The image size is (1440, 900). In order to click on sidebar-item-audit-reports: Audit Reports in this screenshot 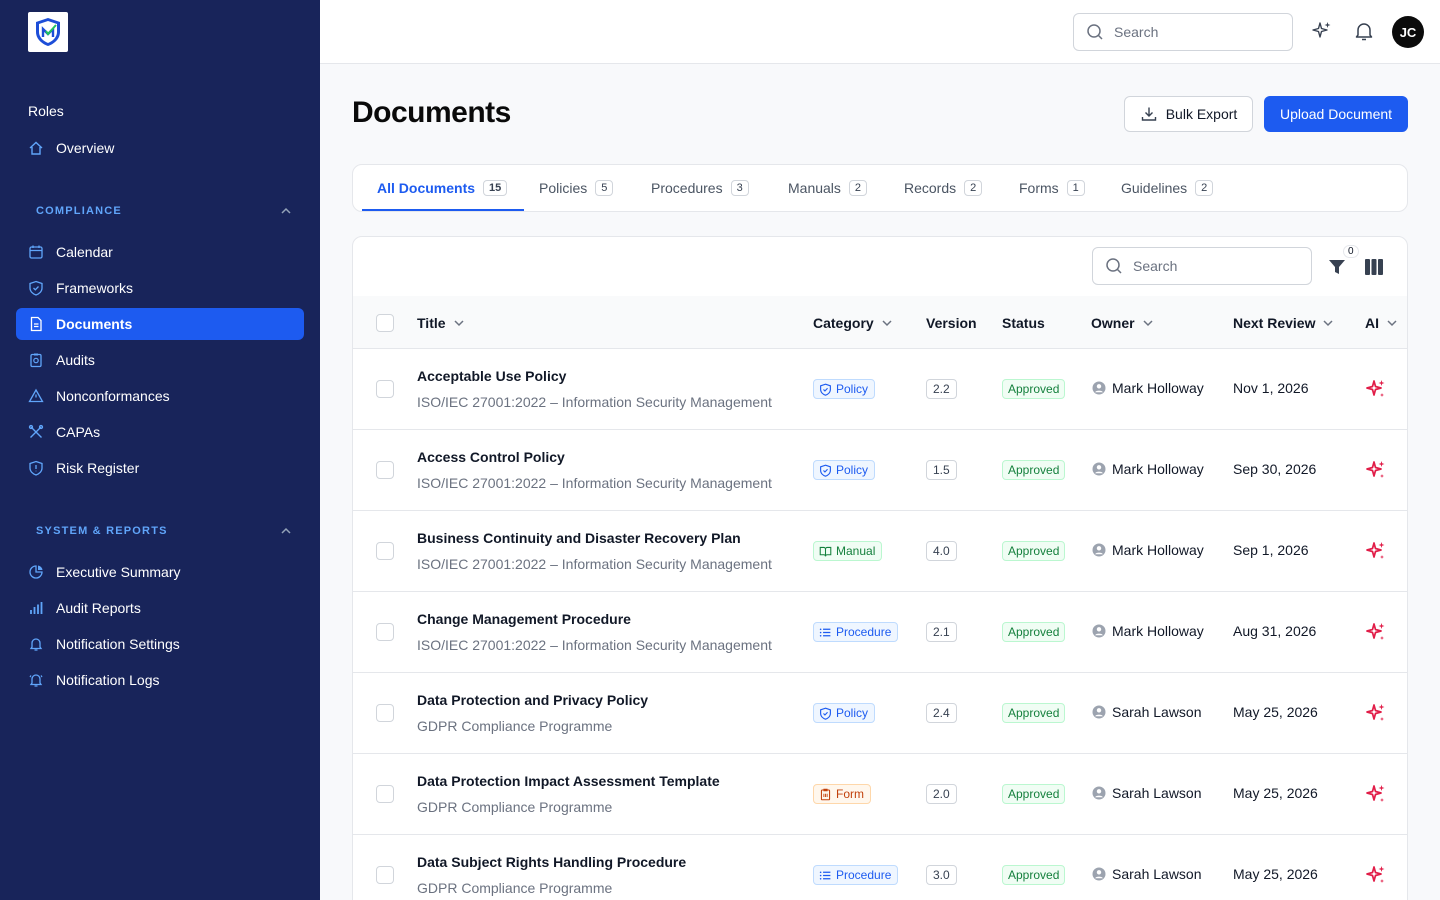, I will do `click(160, 608)`.